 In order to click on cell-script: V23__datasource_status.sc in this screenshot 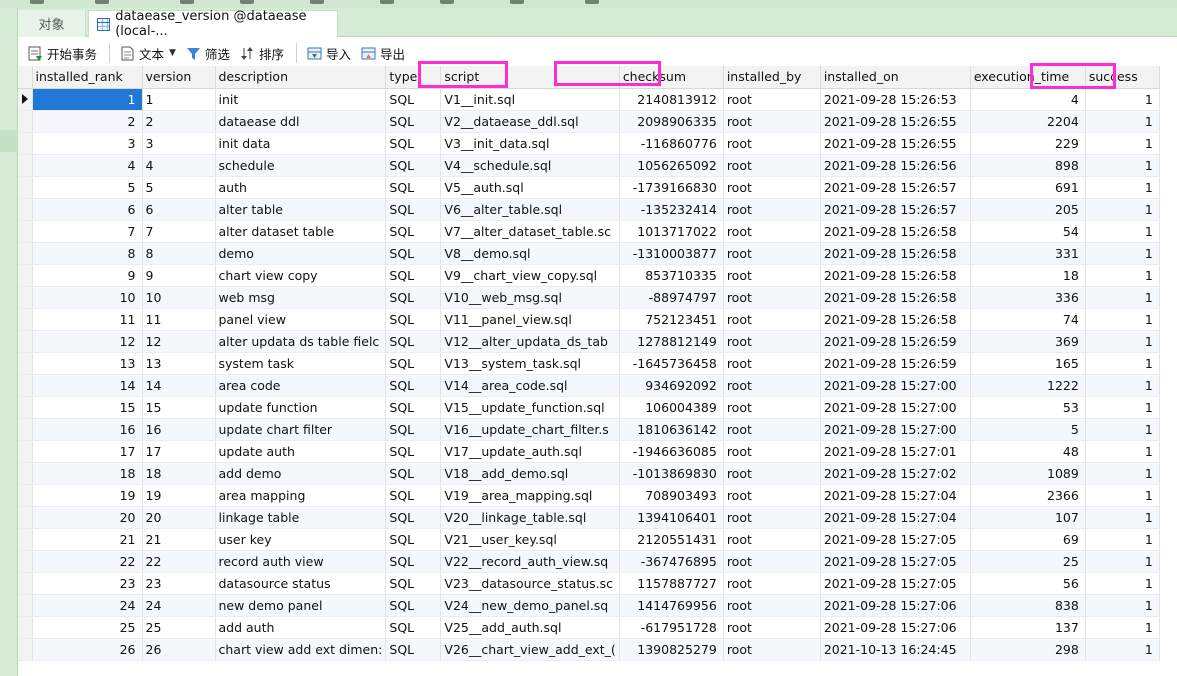, I will do `click(530, 583)`.